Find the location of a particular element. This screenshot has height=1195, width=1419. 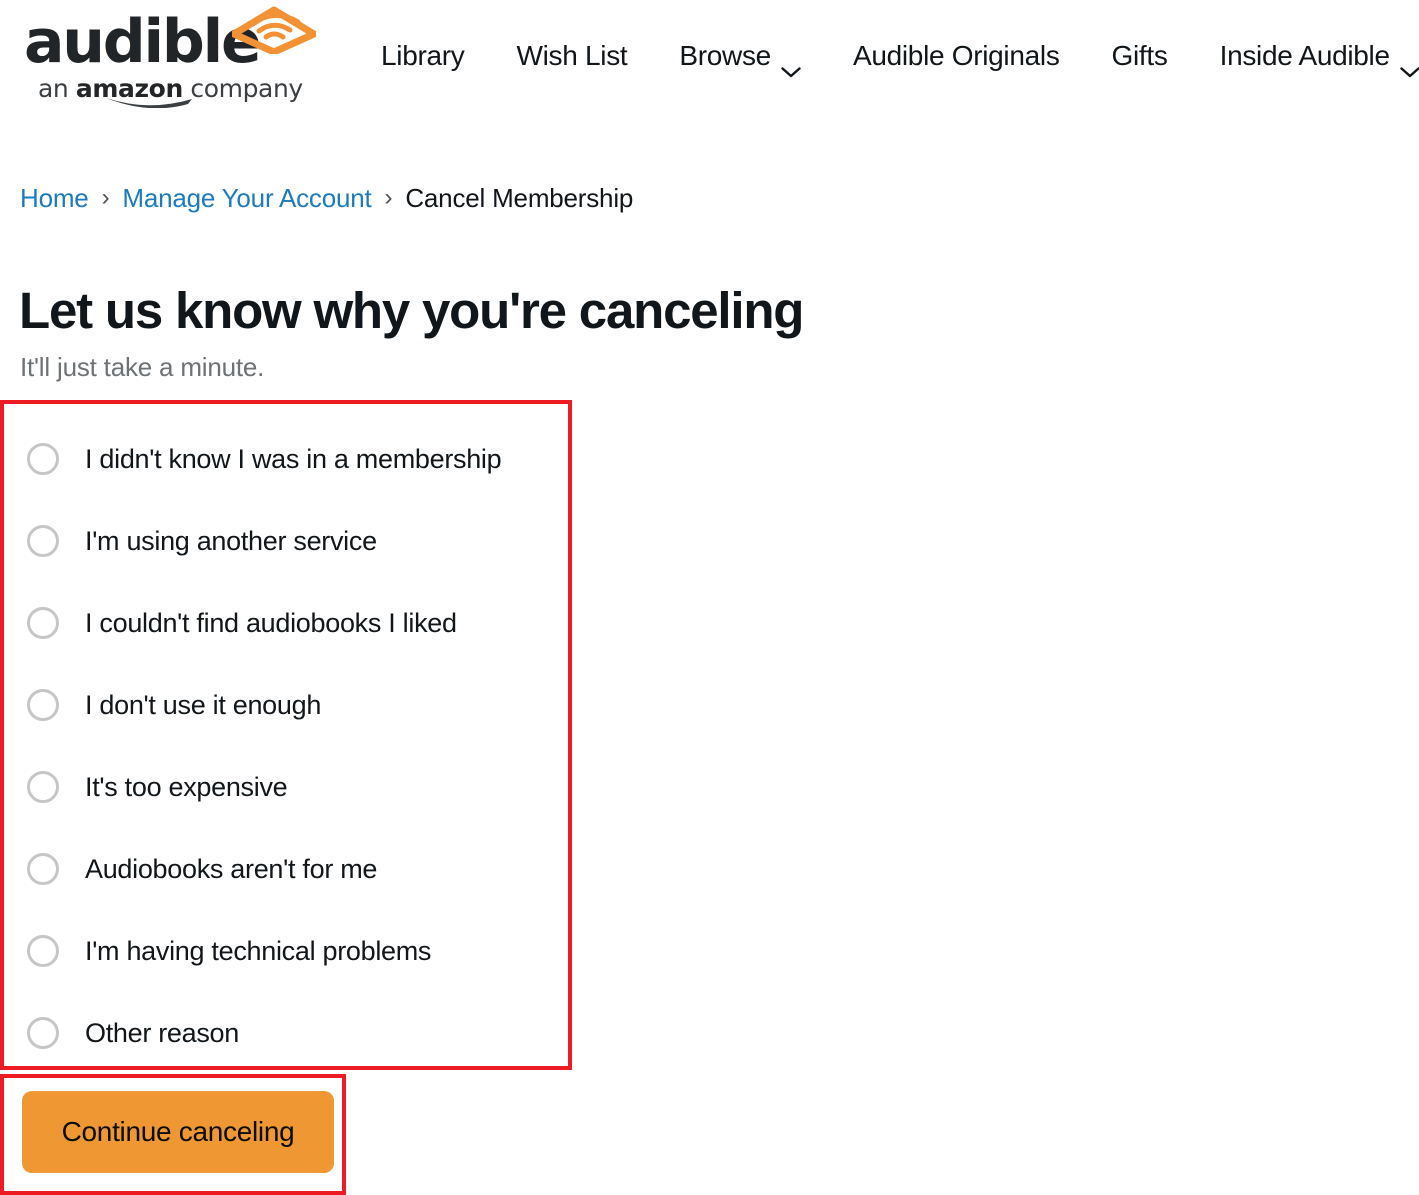

continue-canceling-button: Continue canceling is located at coordinates (178, 1132).